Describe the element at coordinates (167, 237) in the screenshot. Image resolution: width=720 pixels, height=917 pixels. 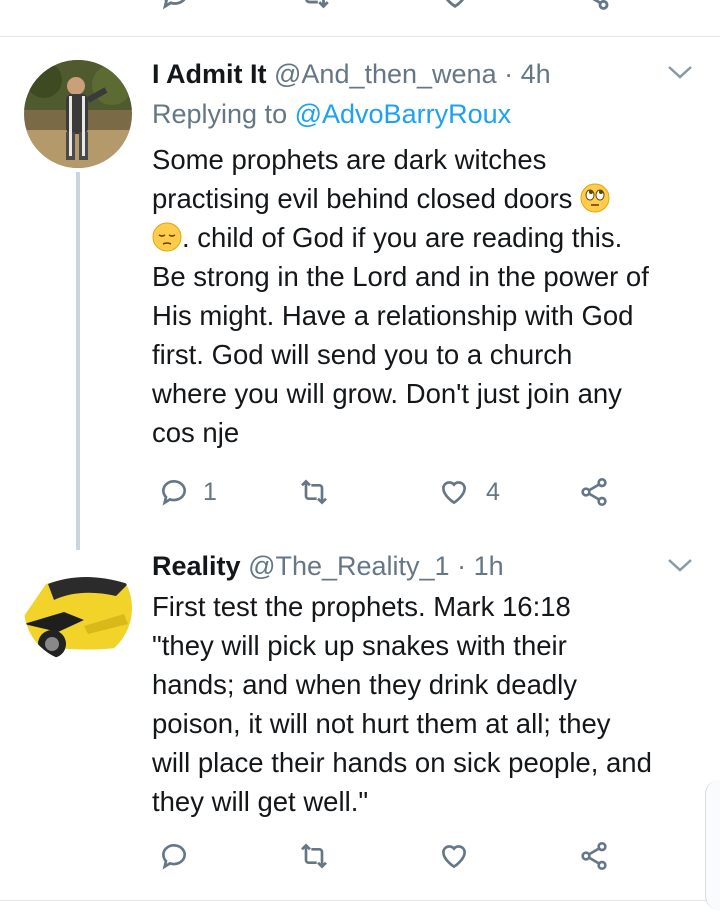
I see `pensive-emoji-icon` at that location.